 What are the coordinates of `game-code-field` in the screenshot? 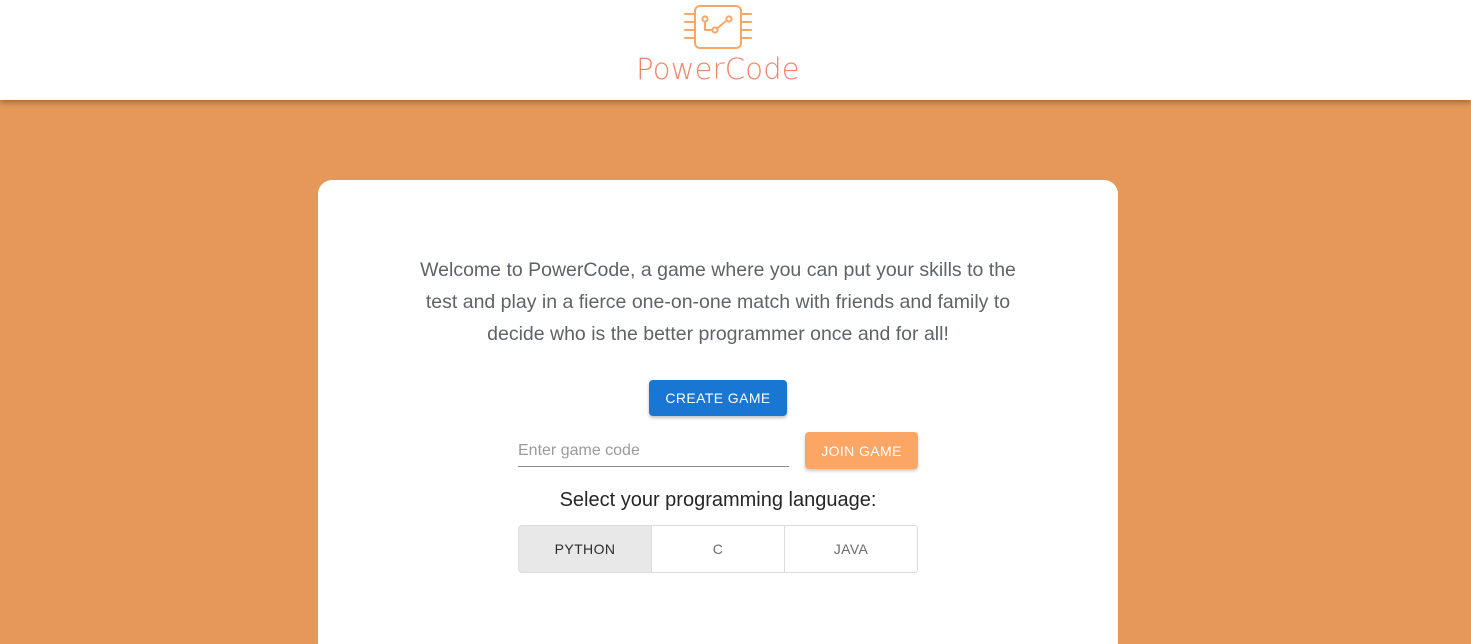 It's located at (653, 451).